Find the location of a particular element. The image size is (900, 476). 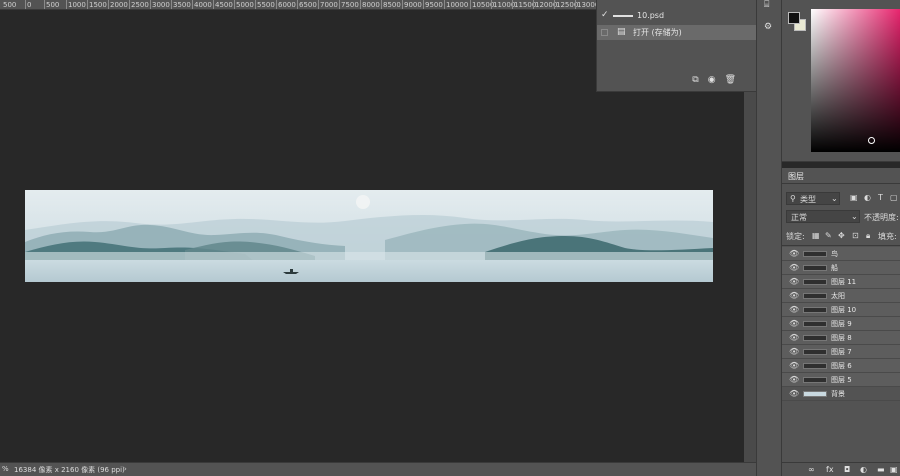

lock-label: 锁定: is located at coordinates (795, 236).